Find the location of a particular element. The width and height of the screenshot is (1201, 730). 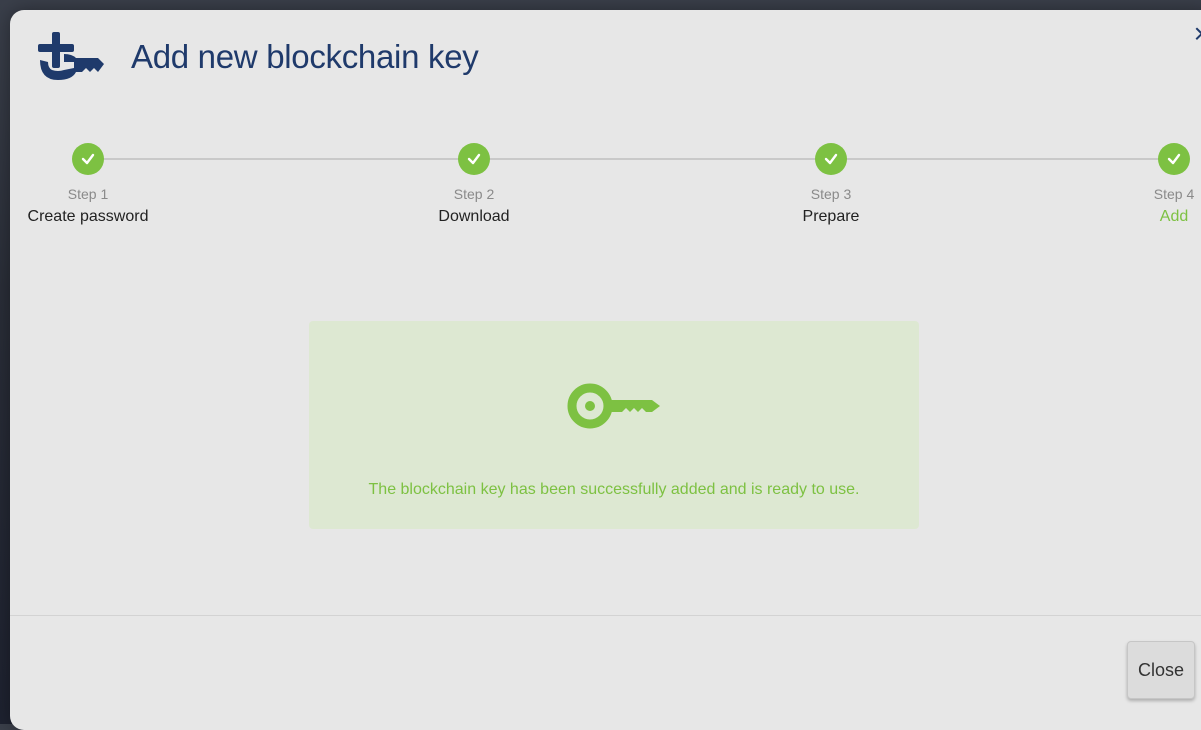

step-label: Create password is located at coordinates (88, 216).